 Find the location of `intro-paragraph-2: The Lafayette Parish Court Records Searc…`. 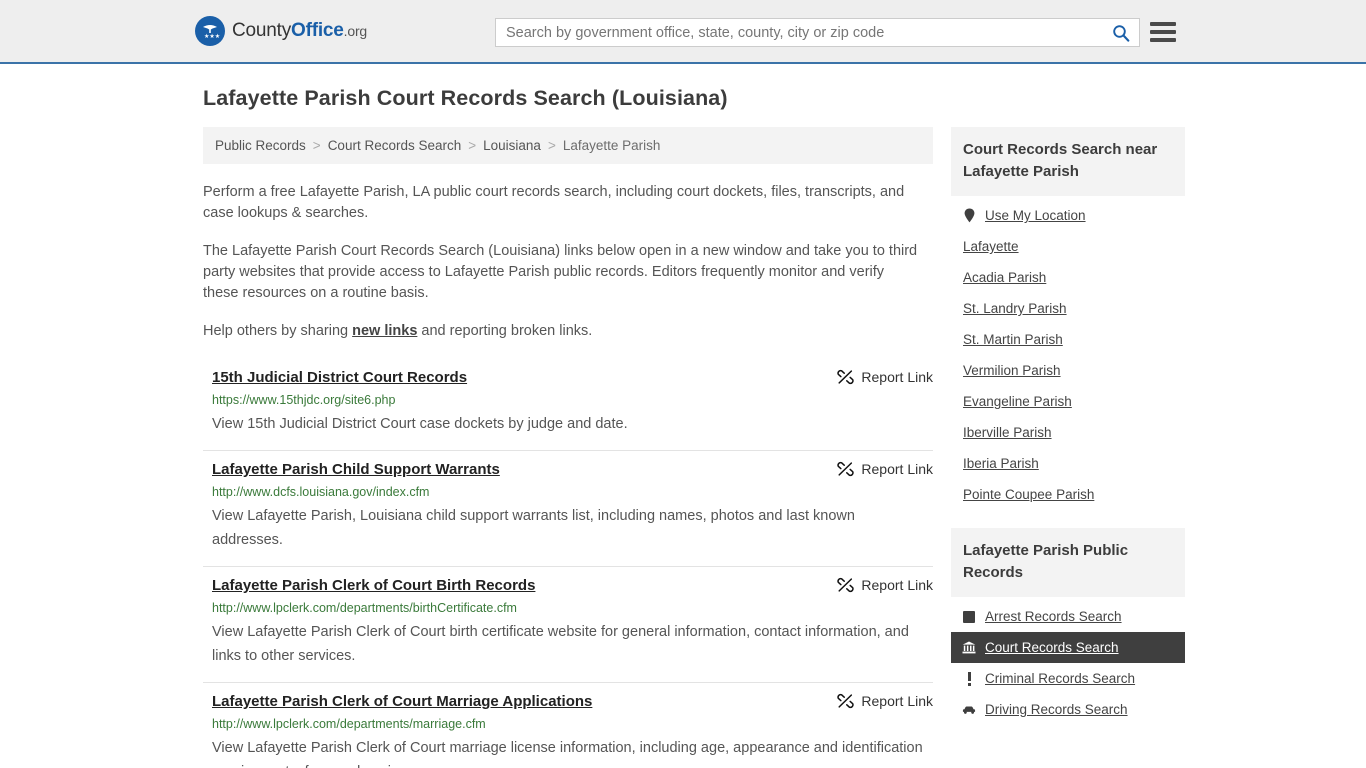

intro-paragraph-2: The Lafayette Parish Court Records Searc… is located at coordinates (560, 272).